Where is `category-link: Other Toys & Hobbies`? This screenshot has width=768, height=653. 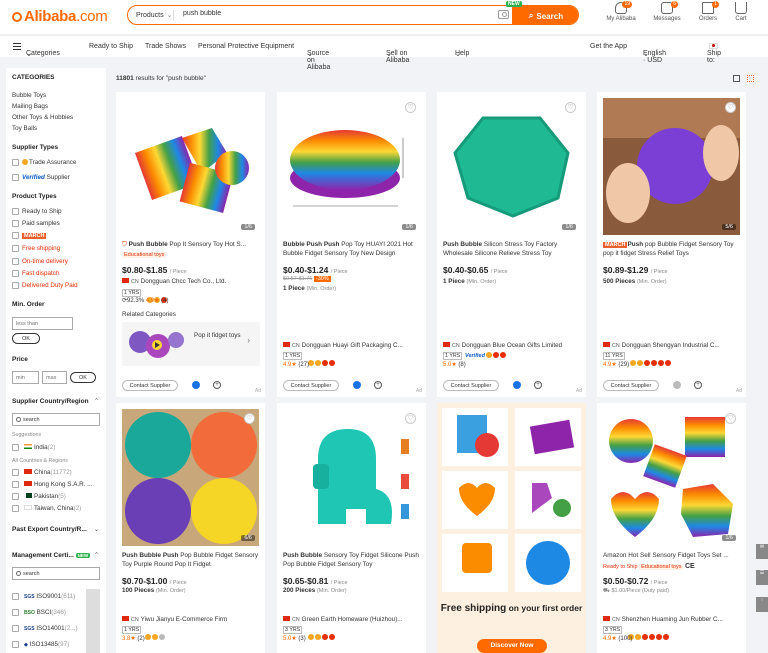 category-link: Other Toys & Hobbies is located at coordinates (42, 117).